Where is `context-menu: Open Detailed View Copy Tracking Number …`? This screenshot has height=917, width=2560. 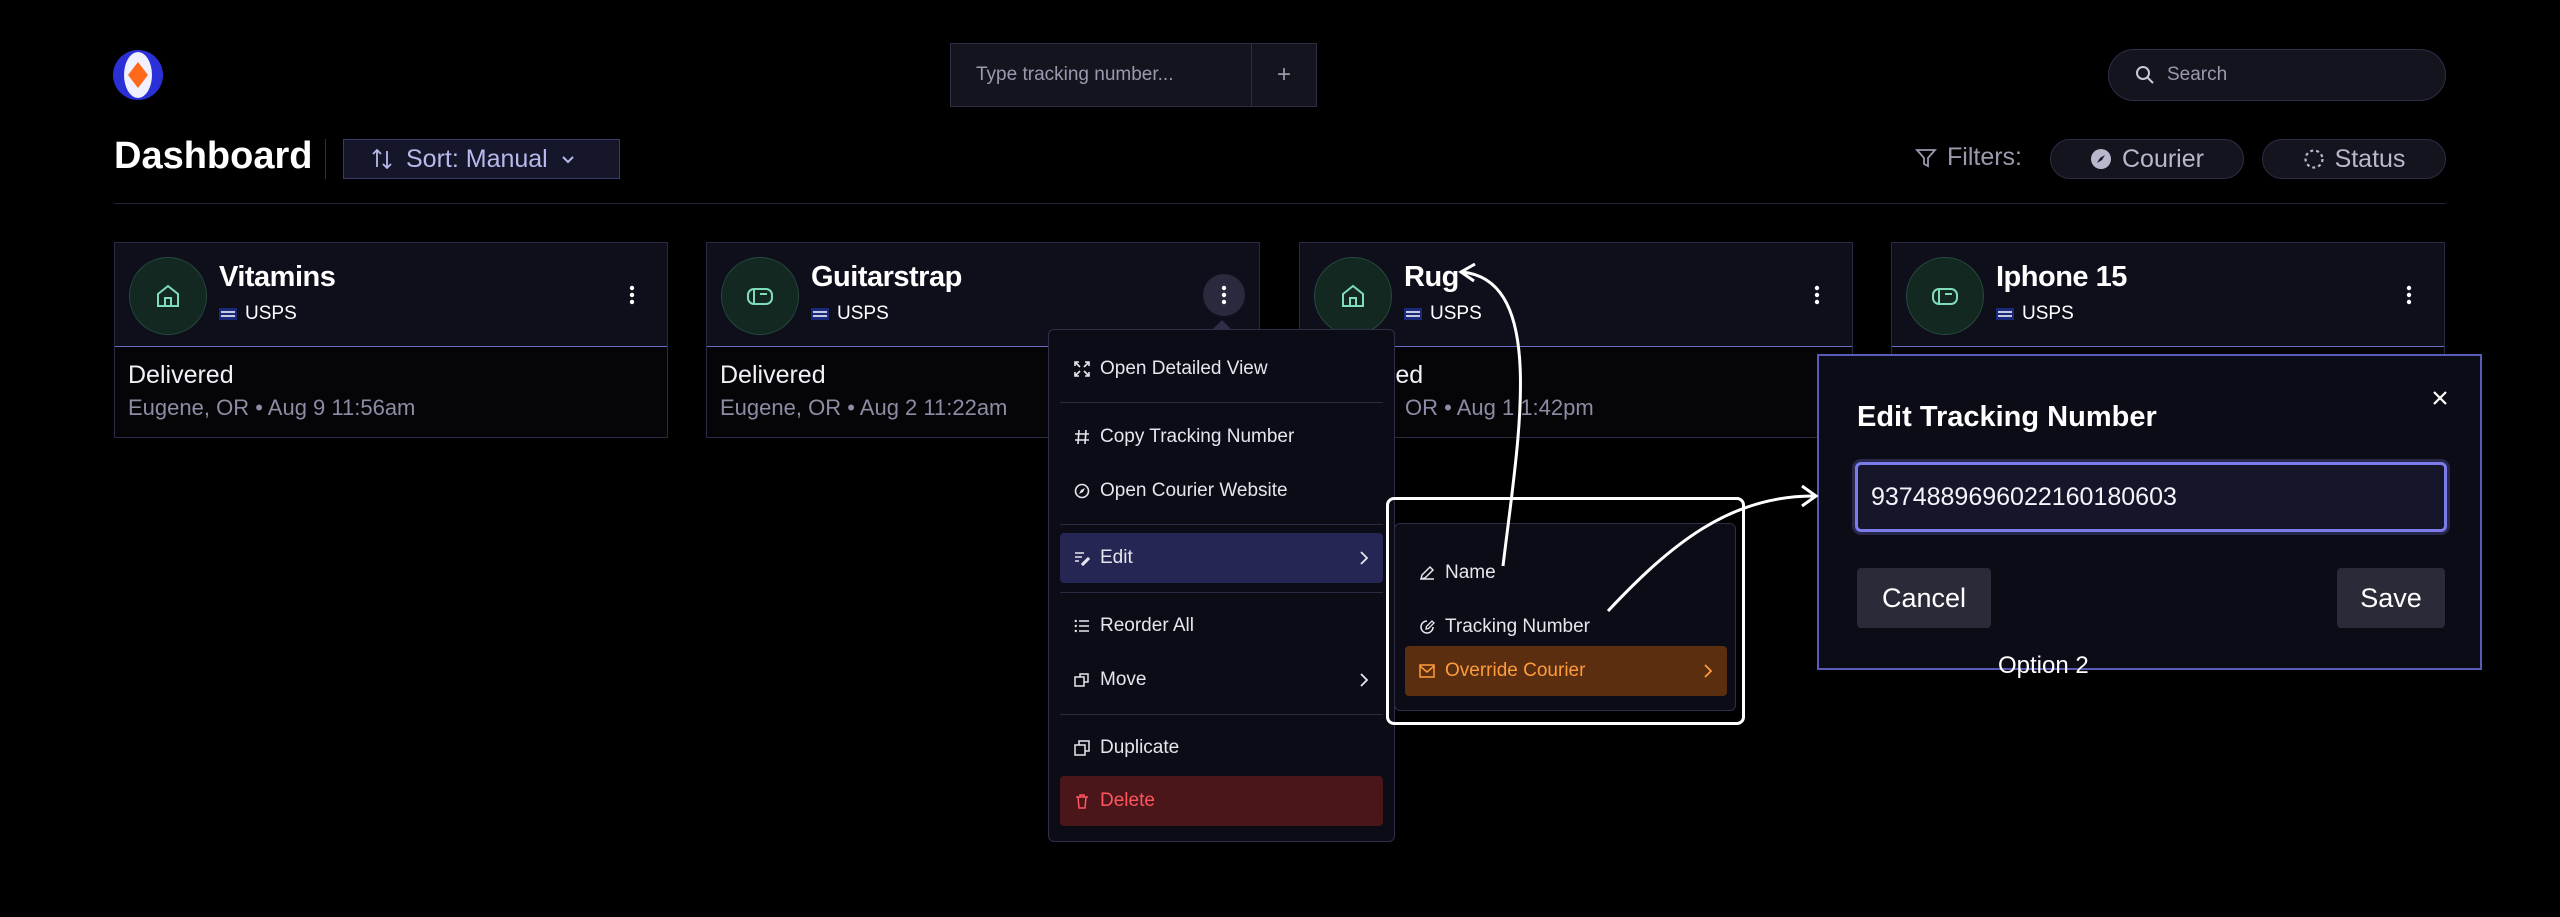 context-menu: Open Detailed View Copy Tracking Number … is located at coordinates (1221, 585).